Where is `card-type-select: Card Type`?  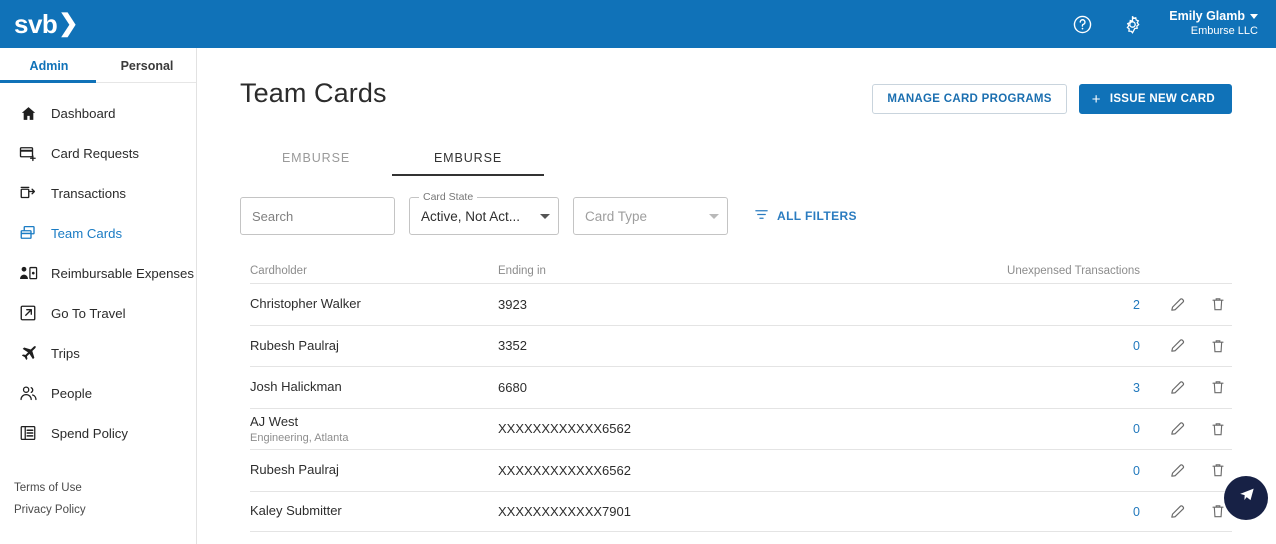 card-type-select: Card Type is located at coordinates (650, 216).